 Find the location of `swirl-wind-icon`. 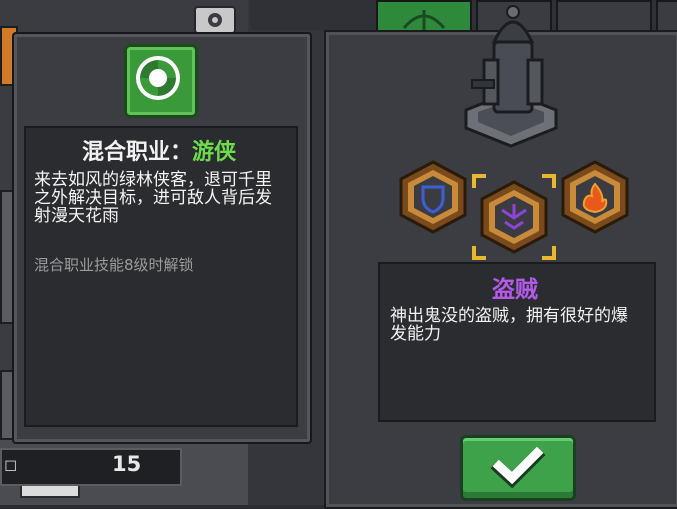

swirl-wind-icon is located at coordinates (158, 78).